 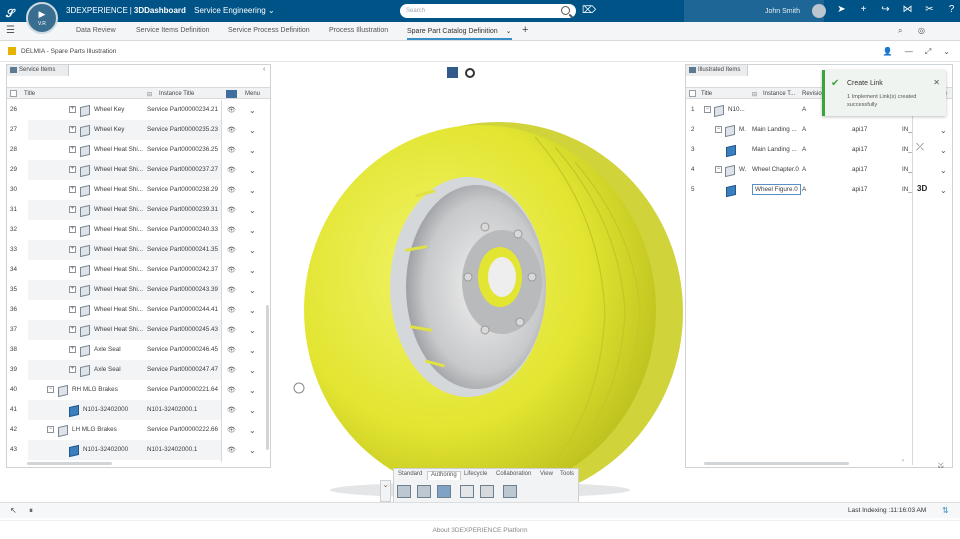 What do you see at coordinates (929, 9) in the screenshot?
I see `tools-icon: ✂` at bounding box center [929, 9].